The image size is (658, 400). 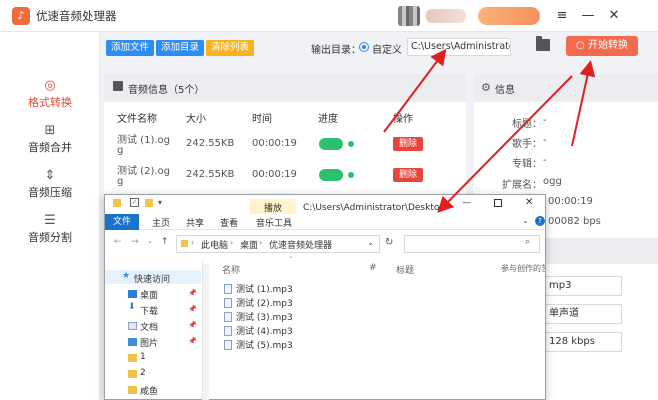 What do you see at coordinates (583, 103) in the screenshot?
I see `arrow-to-start` at bounding box center [583, 103].